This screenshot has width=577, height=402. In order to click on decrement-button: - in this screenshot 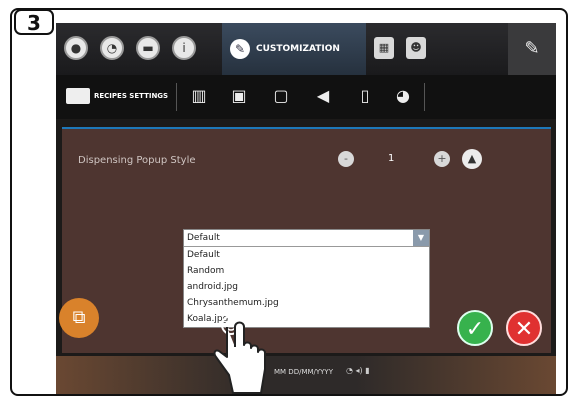, I will do `click(346, 159)`.